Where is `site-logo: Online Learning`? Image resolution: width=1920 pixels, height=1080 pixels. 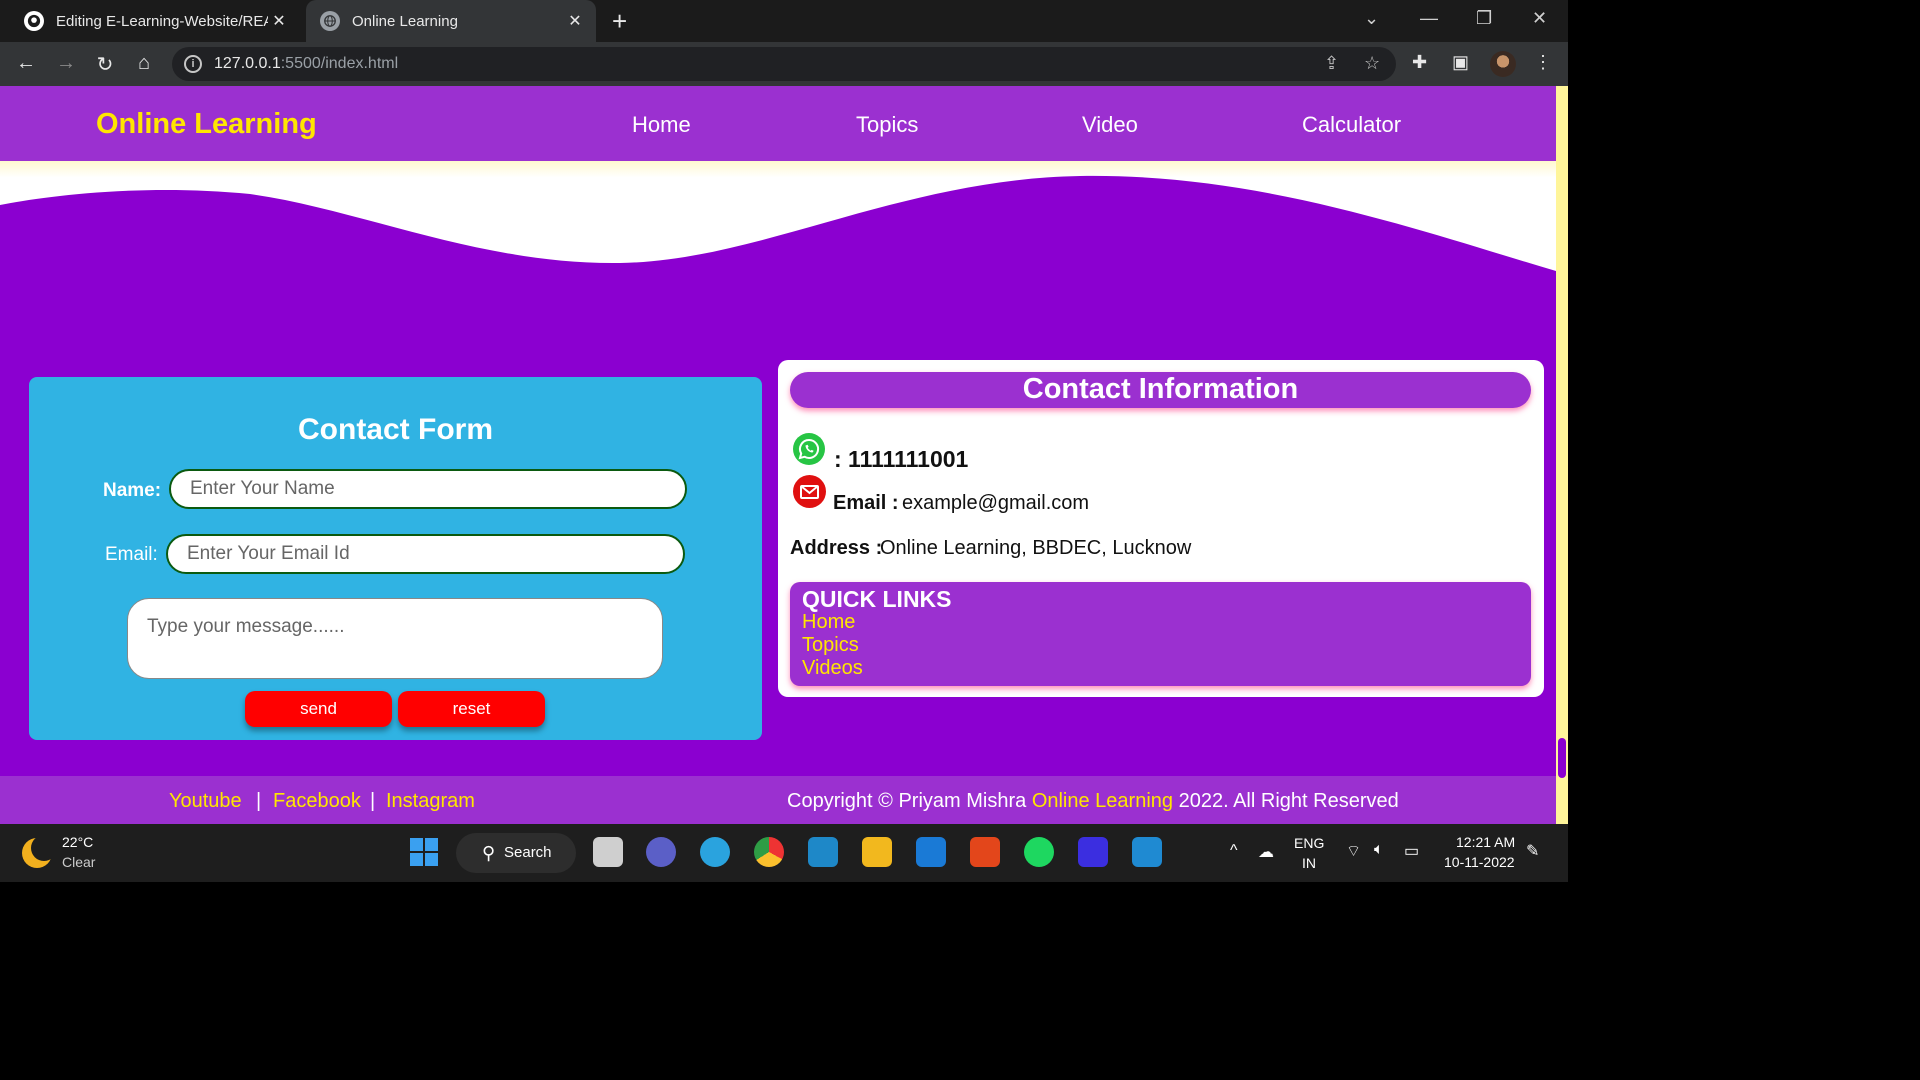 site-logo: Online Learning is located at coordinates (206, 124).